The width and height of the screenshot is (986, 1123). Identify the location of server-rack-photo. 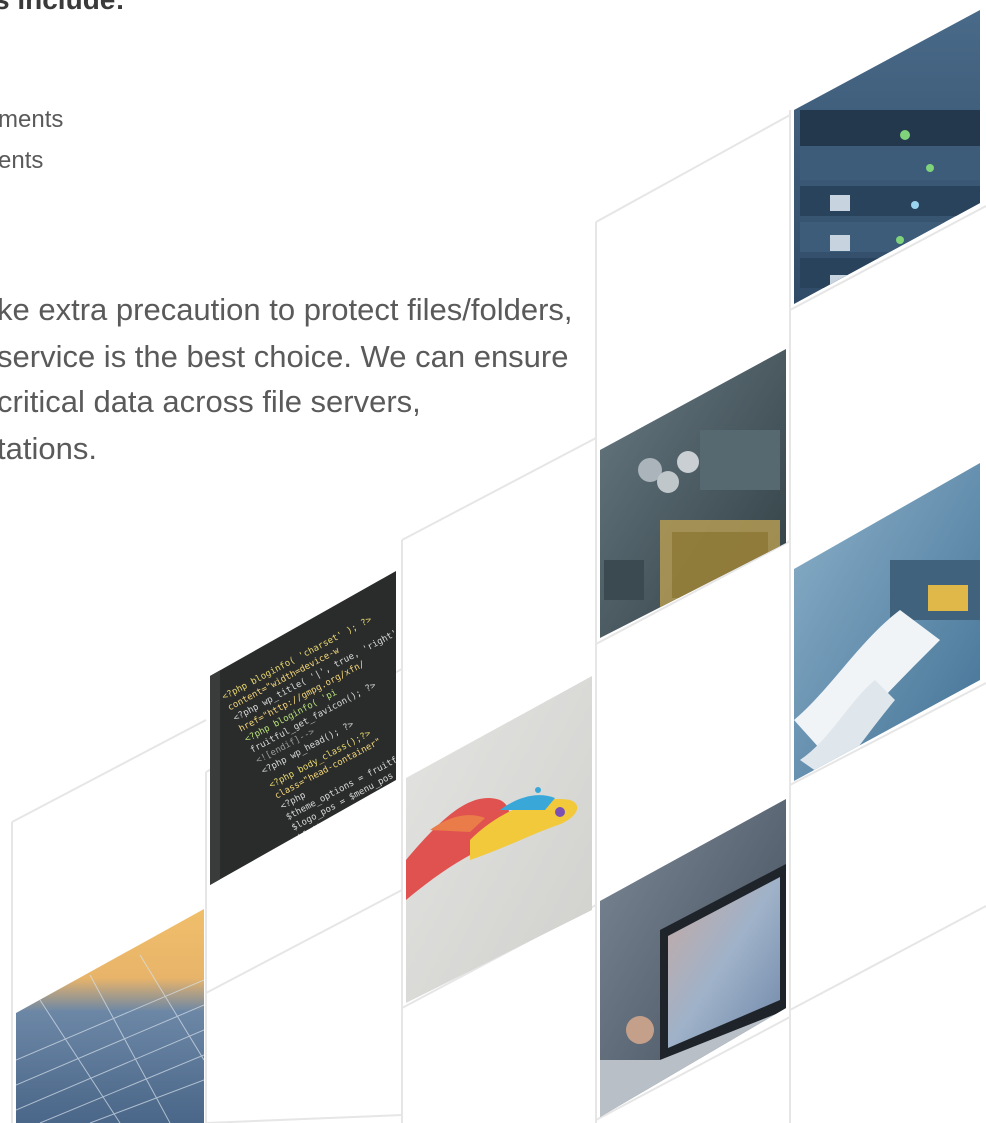
(887, 157).